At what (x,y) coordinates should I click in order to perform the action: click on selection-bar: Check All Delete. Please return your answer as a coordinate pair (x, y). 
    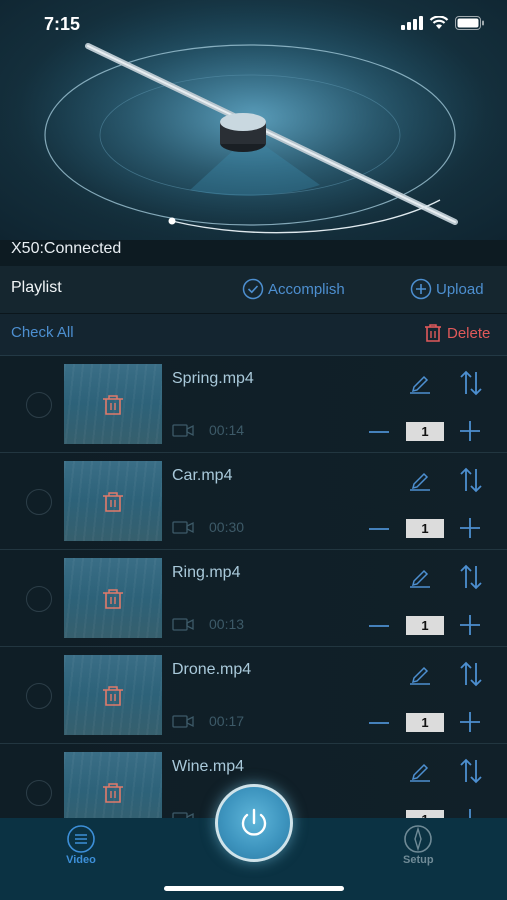
    Looking at the image, I should click on (253, 335).